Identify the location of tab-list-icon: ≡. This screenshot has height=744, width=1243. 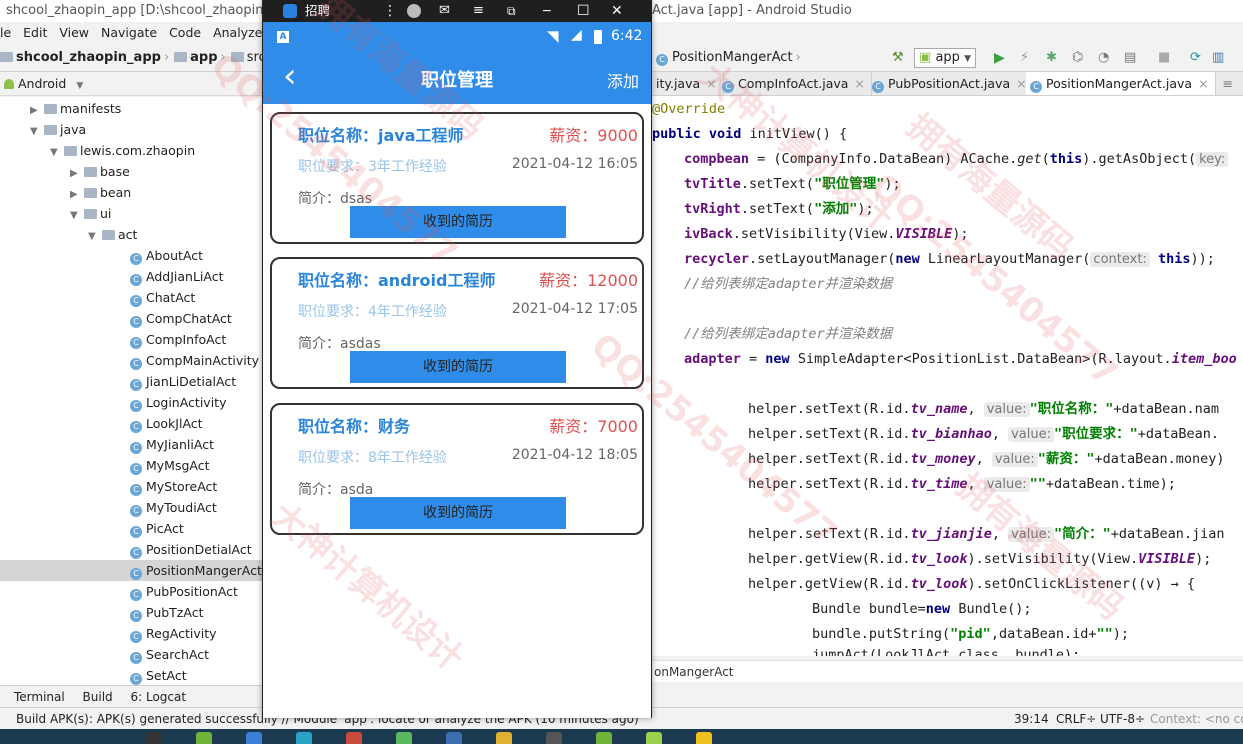
(1228, 83).